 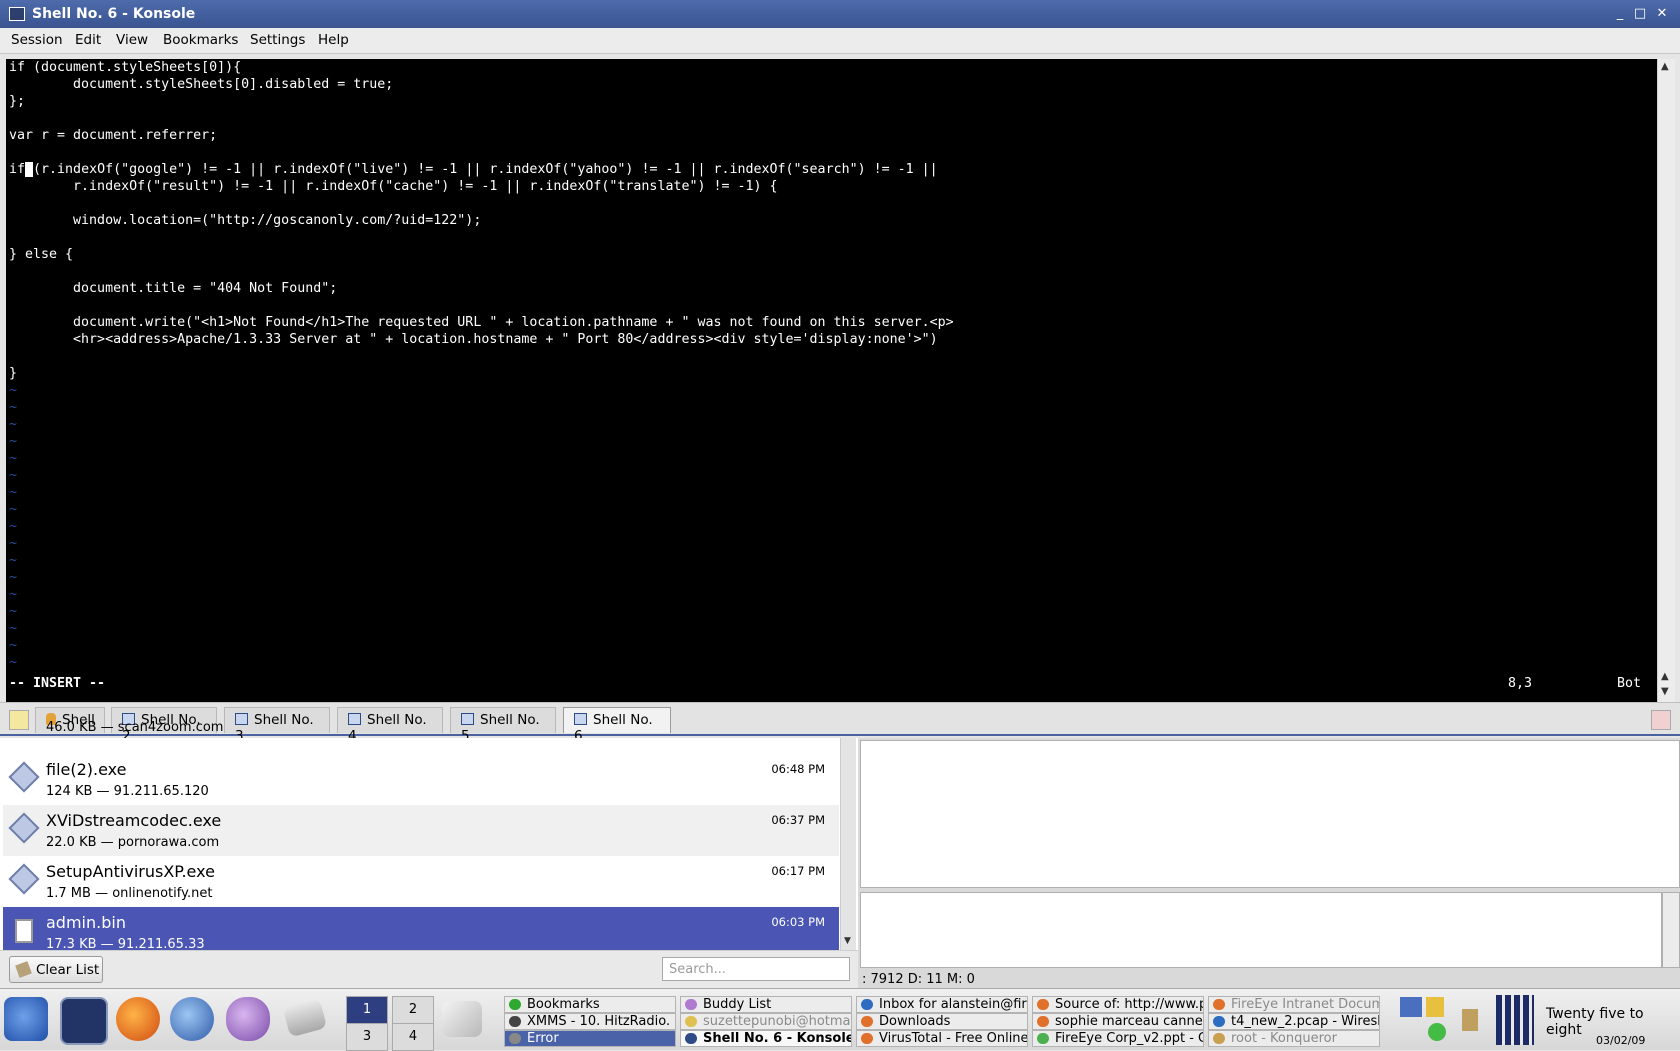 What do you see at coordinates (367, 1010) in the screenshot?
I see `pager-desktop-1: 1` at bounding box center [367, 1010].